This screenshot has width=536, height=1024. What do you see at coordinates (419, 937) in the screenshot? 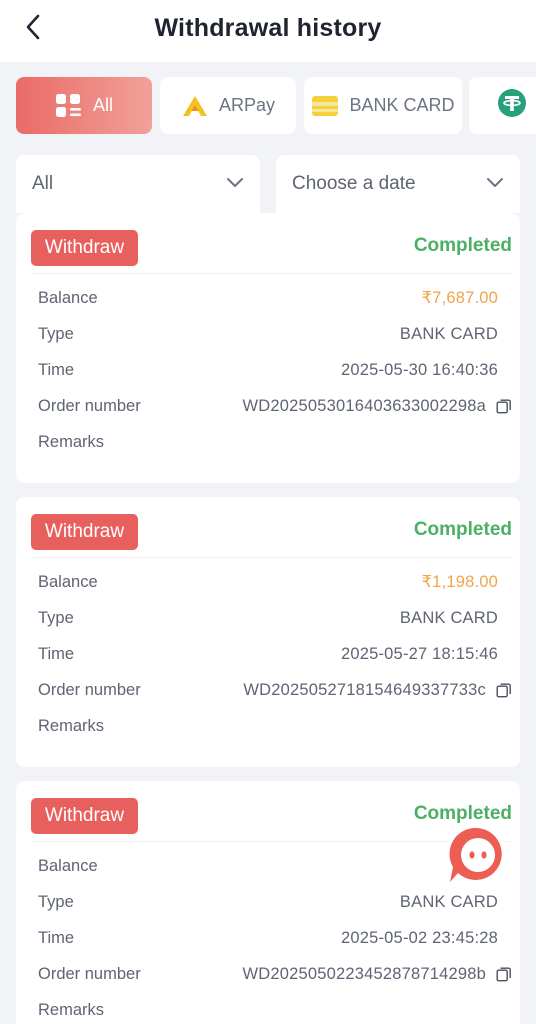
I see `time-value: 2025-05-02 23:45:28` at bounding box center [419, 937].